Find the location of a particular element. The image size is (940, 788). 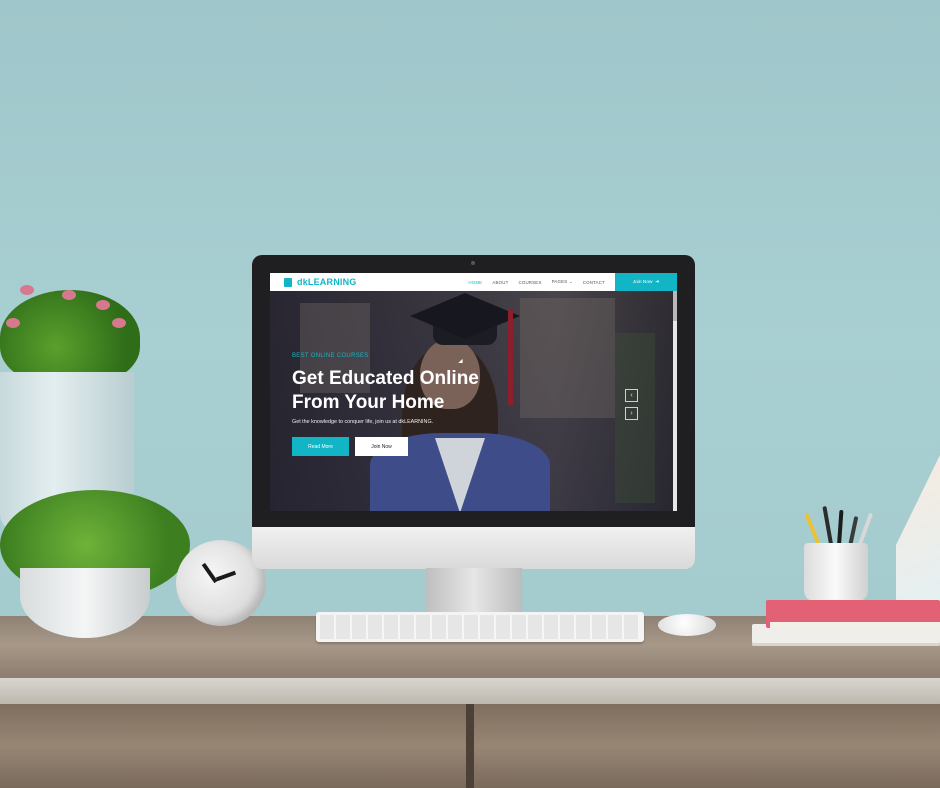

join-now-button: Join Now is located at coordinates (381, 446).